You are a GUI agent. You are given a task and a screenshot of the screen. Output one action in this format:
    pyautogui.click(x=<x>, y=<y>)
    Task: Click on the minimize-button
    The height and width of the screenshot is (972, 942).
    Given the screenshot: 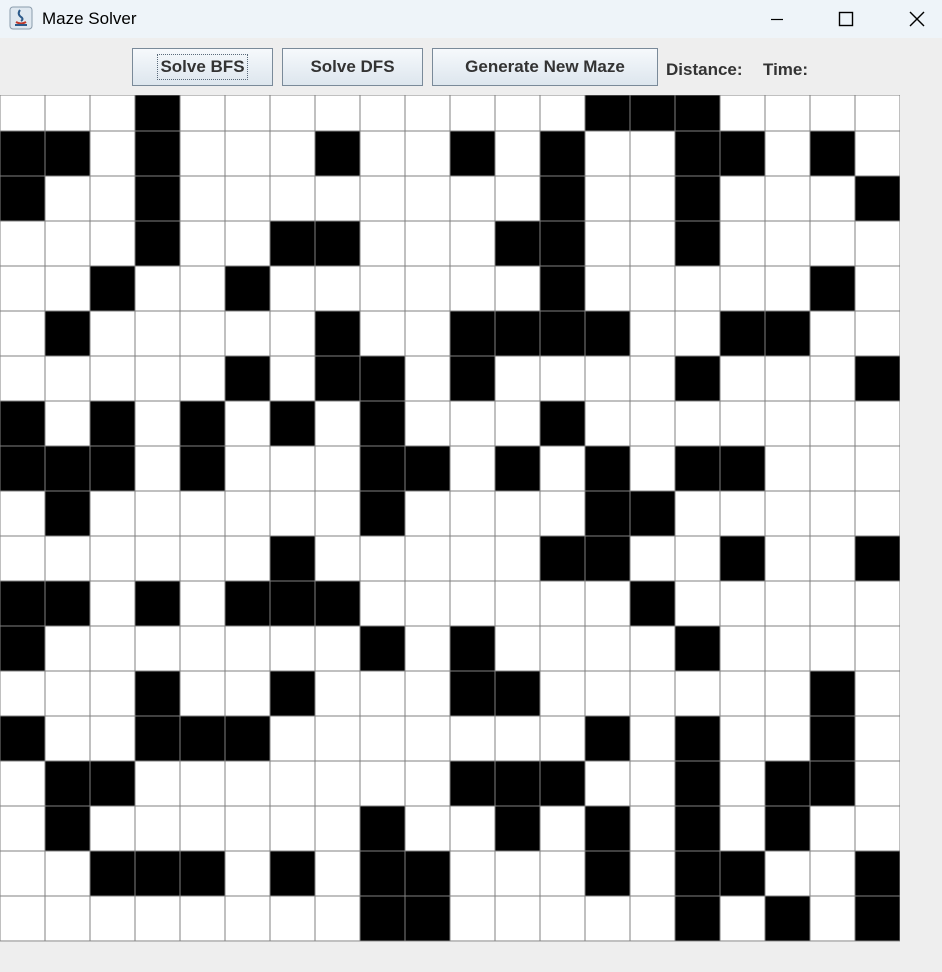 What is the action you would take?
    pyautogui.click(x=777, y=19)
    